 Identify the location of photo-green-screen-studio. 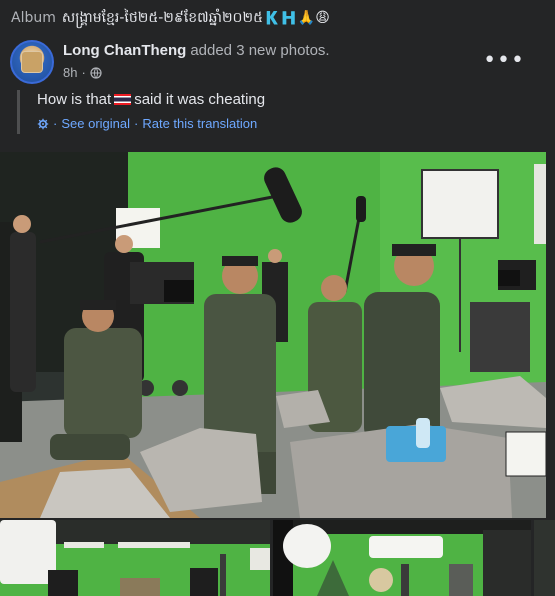
(135, 558).